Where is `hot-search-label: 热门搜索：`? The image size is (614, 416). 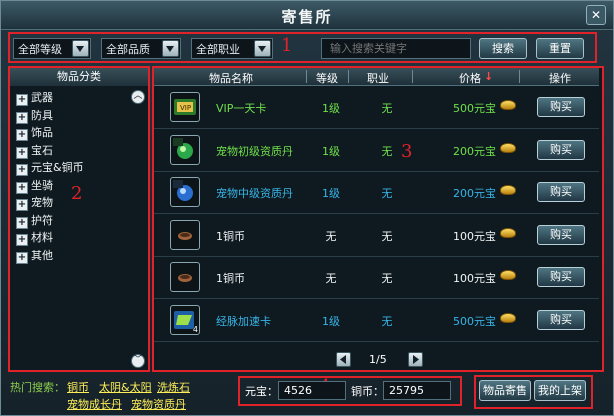
hot-search-label: 热门搜索： is located at coordinates (37, 387).